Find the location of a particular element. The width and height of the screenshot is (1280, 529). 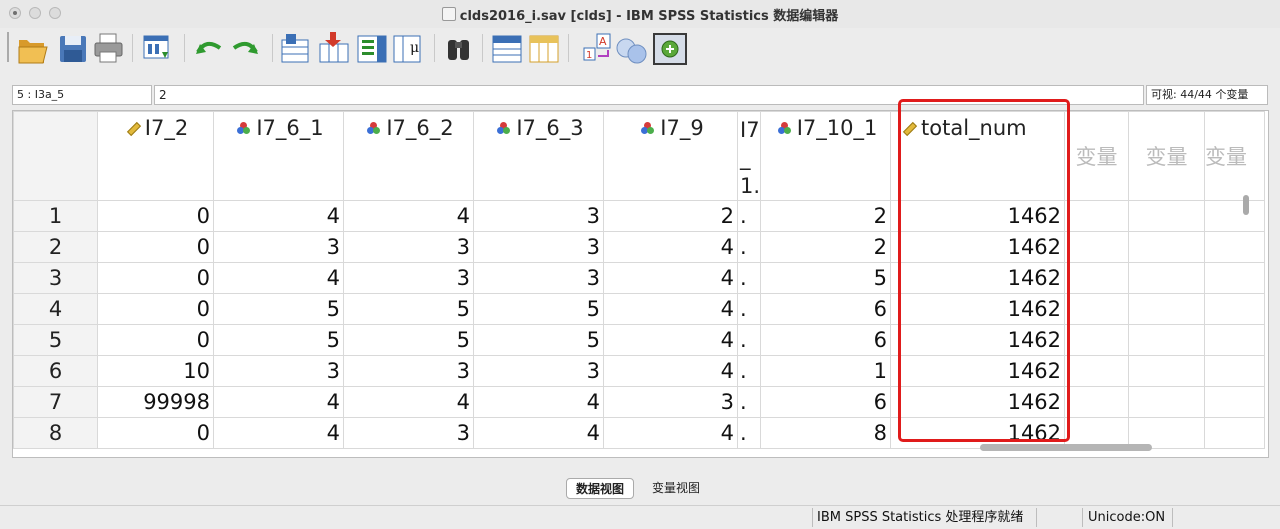

row-number: 2 is located at coordinates (55, 247).